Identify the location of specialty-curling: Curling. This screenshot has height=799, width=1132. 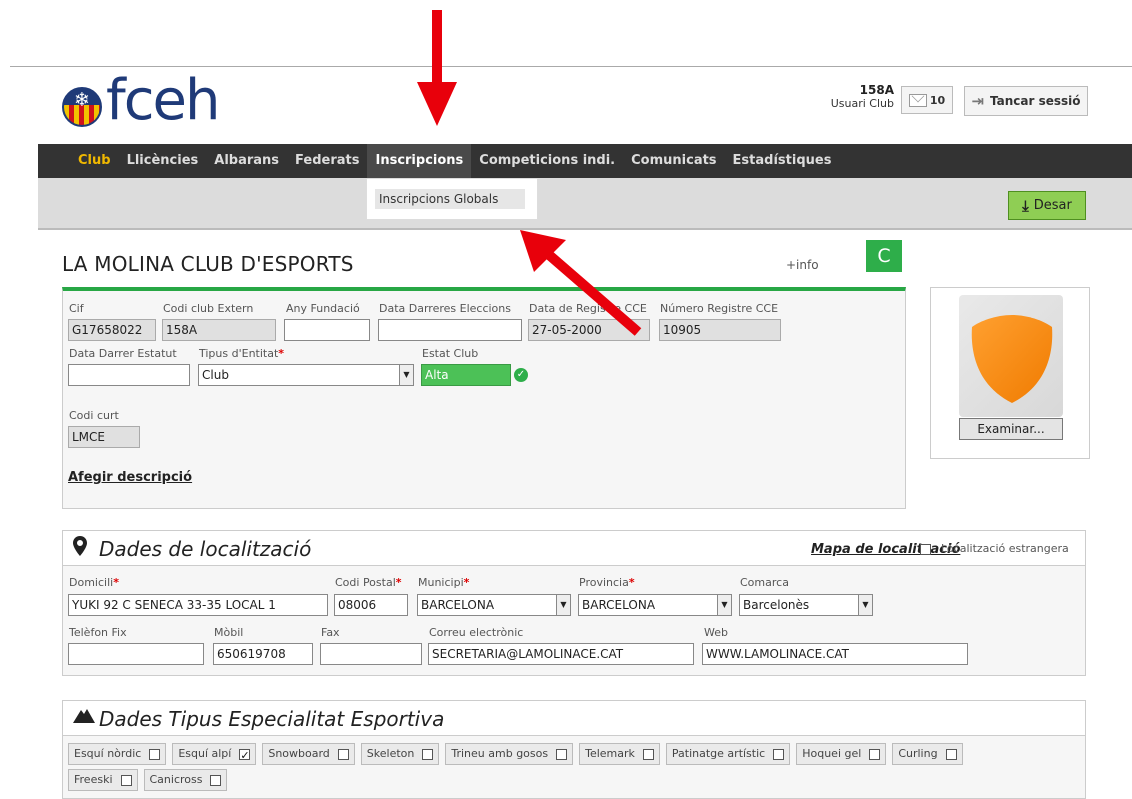
(927, 754).